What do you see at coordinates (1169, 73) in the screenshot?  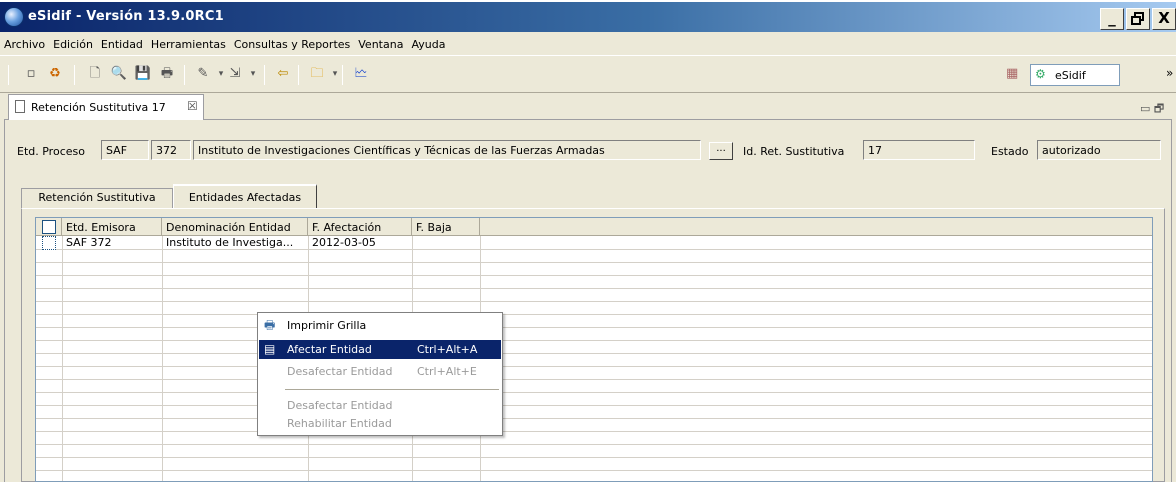 I see `toolbar-overflow-icon: »` at bounding box center [1169, 73].